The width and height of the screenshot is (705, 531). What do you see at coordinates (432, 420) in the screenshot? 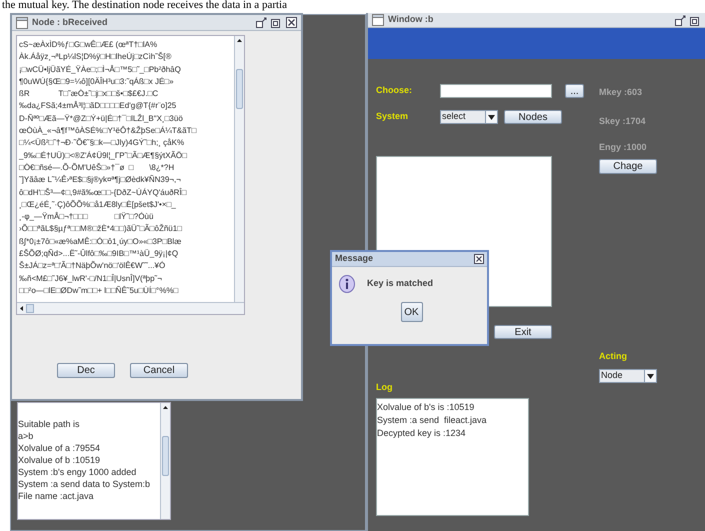
I see `log-line: System :a send fileact.java` at bounding box center [432, 420].